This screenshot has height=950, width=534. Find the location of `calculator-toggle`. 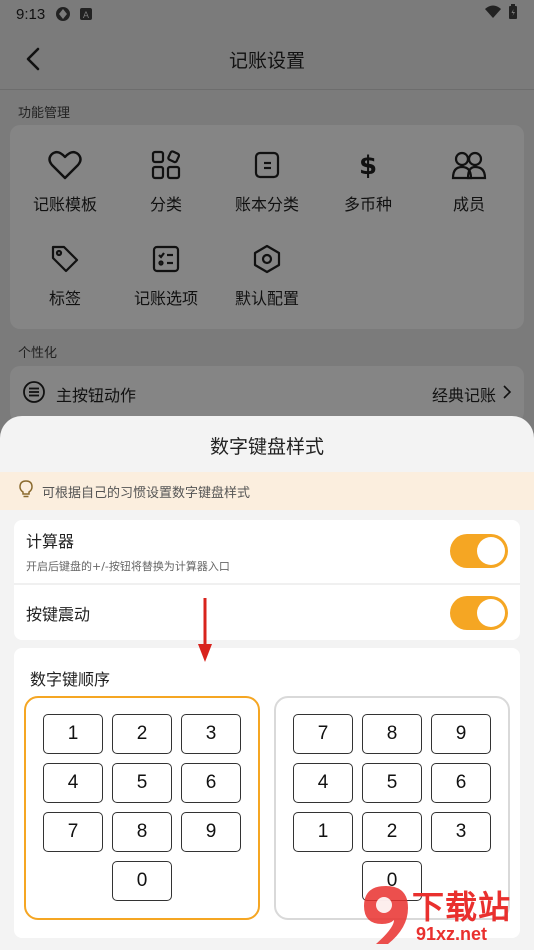

calculator-toggle is located at coordinates (479, 551).